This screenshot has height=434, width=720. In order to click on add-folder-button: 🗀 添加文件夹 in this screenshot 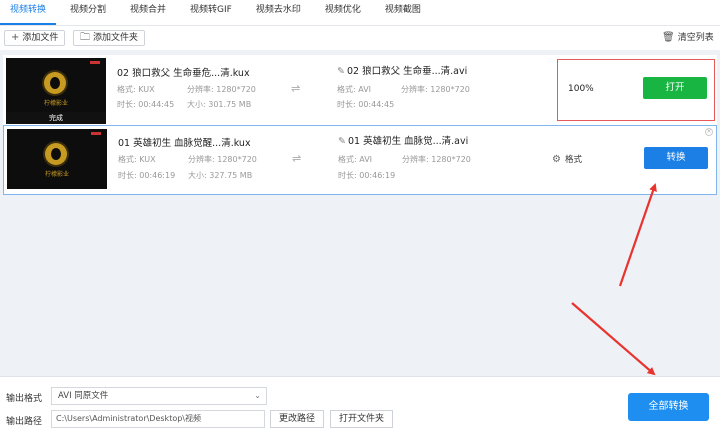, I will do `click(109, 38)`.